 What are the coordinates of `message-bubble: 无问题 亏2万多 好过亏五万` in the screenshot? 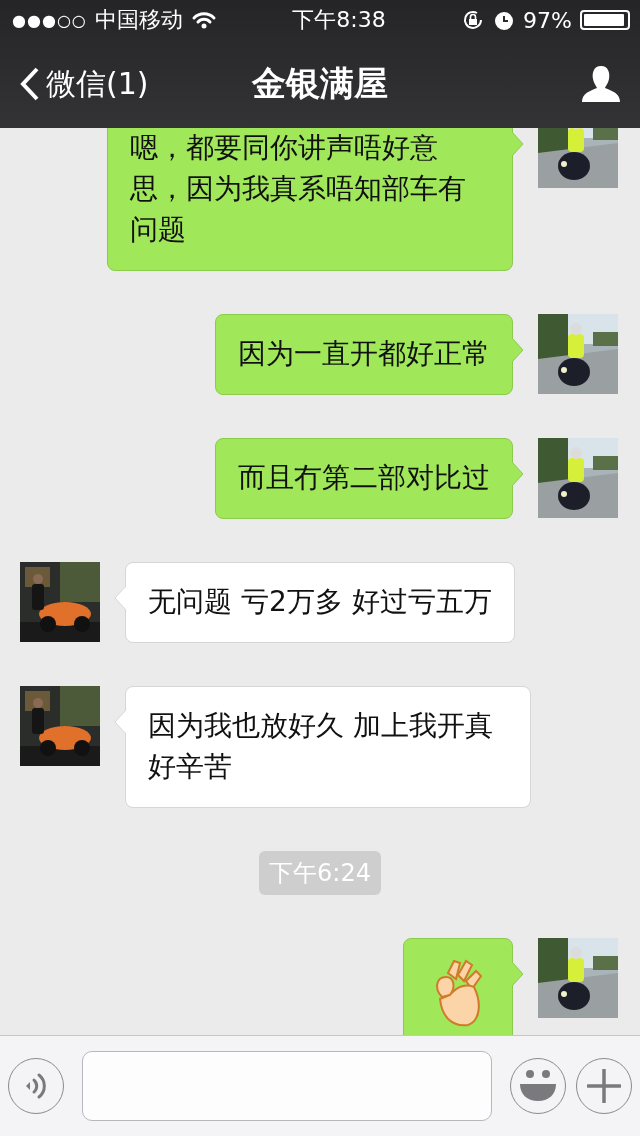 It's located at (320, 602).